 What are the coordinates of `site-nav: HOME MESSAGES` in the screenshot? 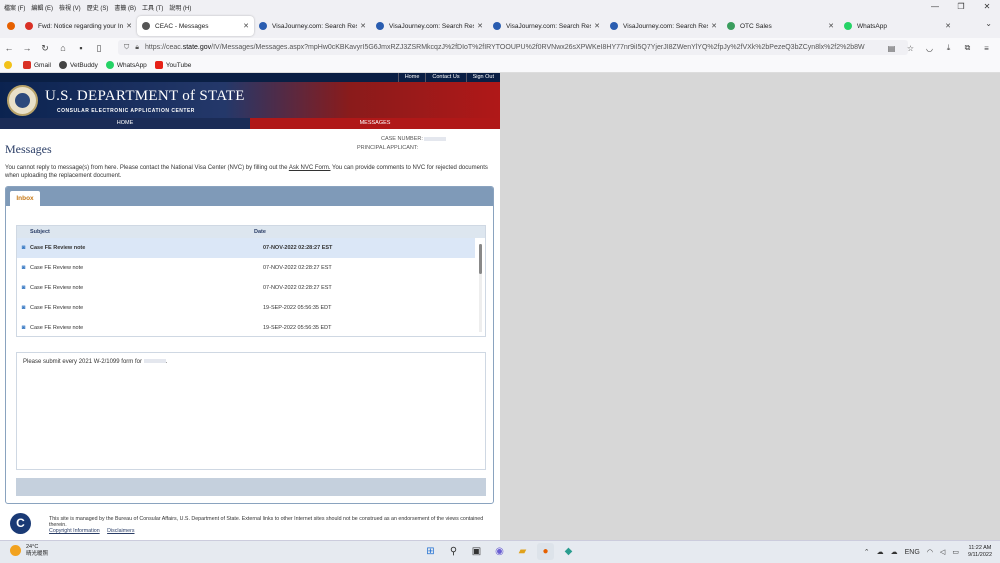 It's located at (250, 123).